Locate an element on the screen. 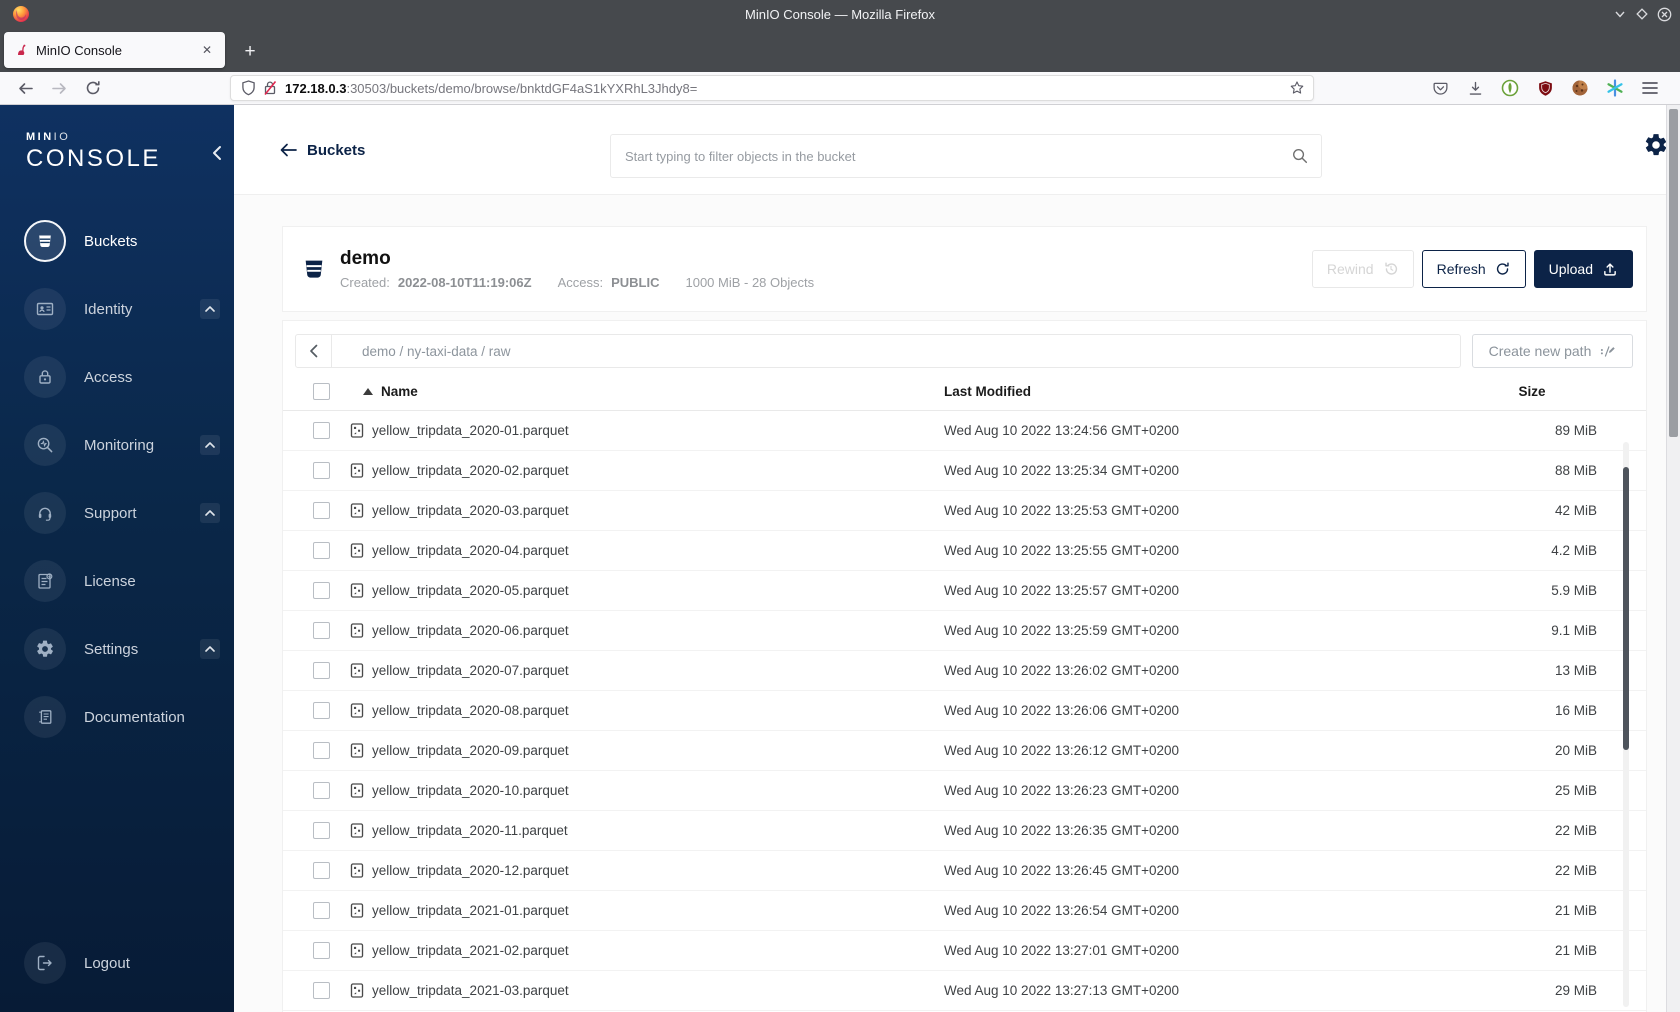  sidebar-item-documentation: Documentation is located at coordinates (117, 717).